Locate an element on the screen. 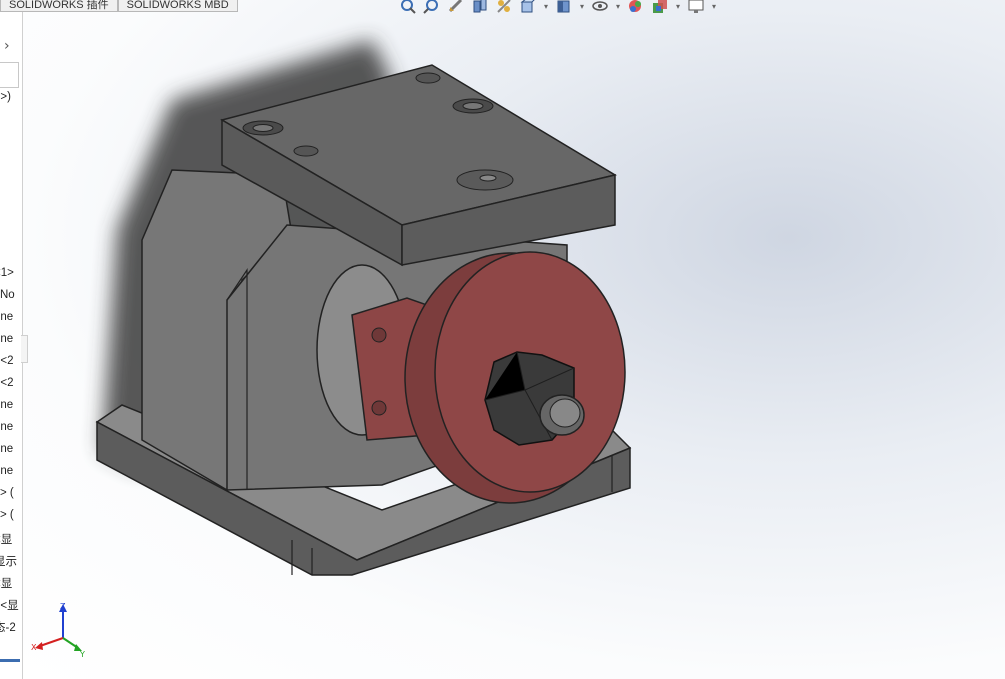 Image resolution: width=1005 pixels, height=679 pixels. display-style-icon is located at coordinates (564, 8).